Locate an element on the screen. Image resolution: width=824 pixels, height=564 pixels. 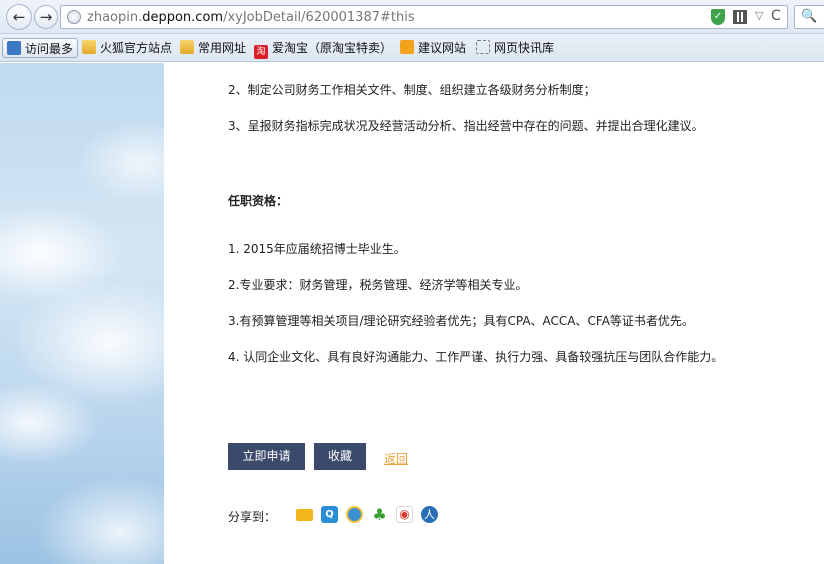
bookmark-web-slice-gallery: 网页快讯库 is located at coordinates (515, 48).